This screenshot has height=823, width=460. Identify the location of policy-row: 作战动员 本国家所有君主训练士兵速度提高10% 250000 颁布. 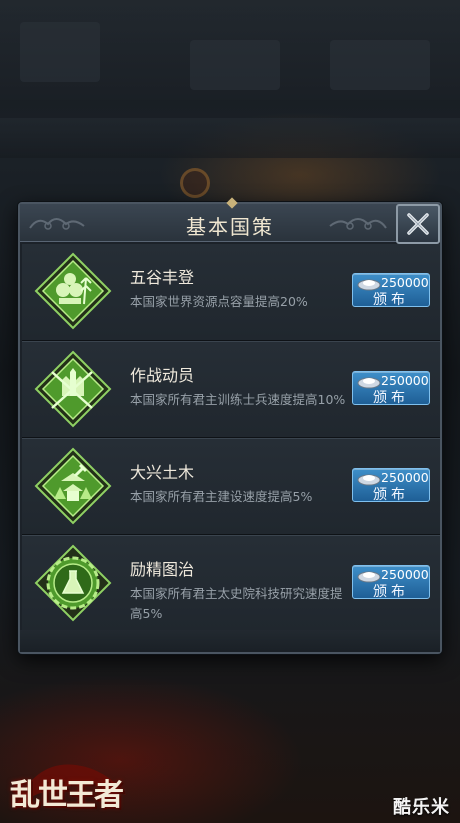
(231, 389).